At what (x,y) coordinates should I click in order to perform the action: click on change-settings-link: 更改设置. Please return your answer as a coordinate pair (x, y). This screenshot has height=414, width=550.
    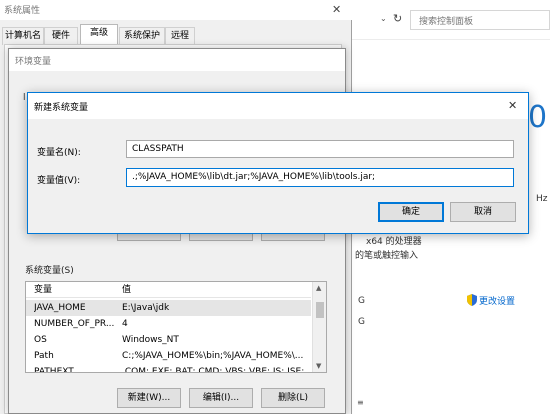
    Looking at the image, I should click on (507, 300).